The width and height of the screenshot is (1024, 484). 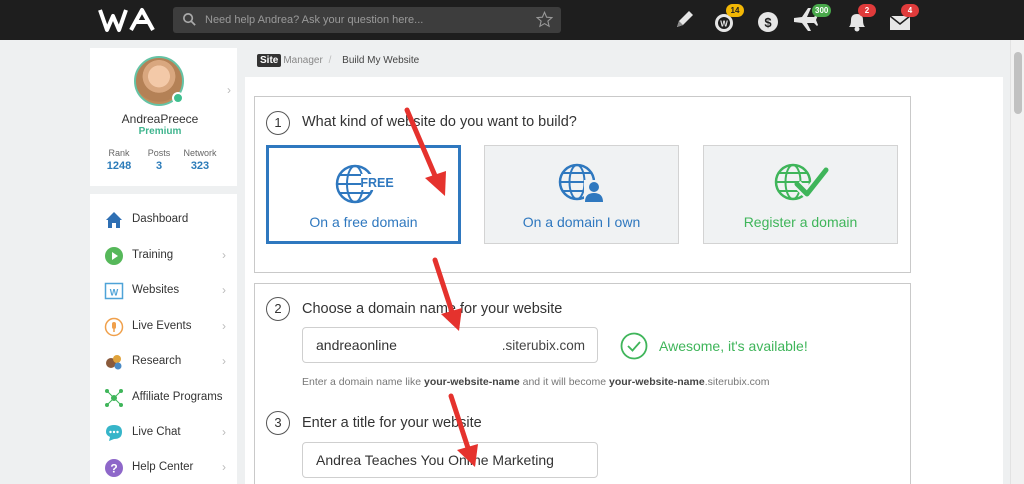 I want to click on sidebar-item-label: Help Center, so click(x=163, y=467).